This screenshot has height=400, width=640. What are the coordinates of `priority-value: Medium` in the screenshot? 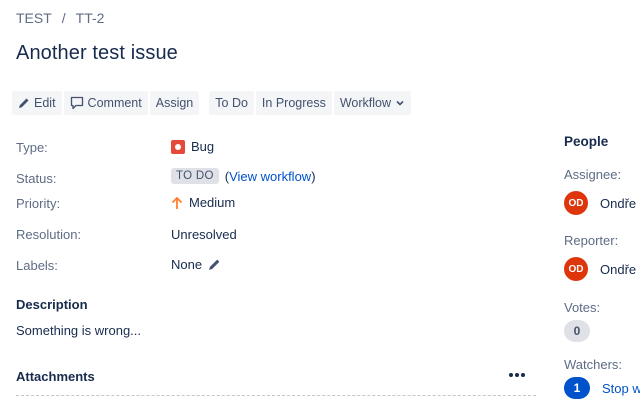 It's located at (203, 202).